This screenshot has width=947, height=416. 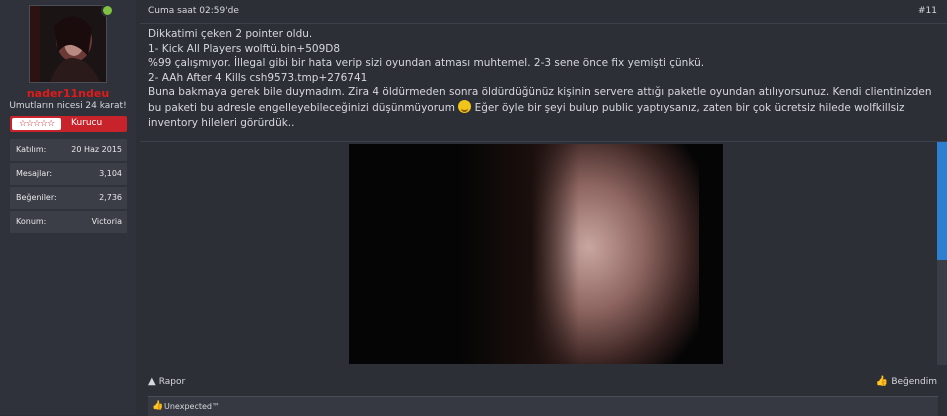 I want to click on post-line: Dikkatimi çeken 2 pointer oldu., so click(x=230, y=34).